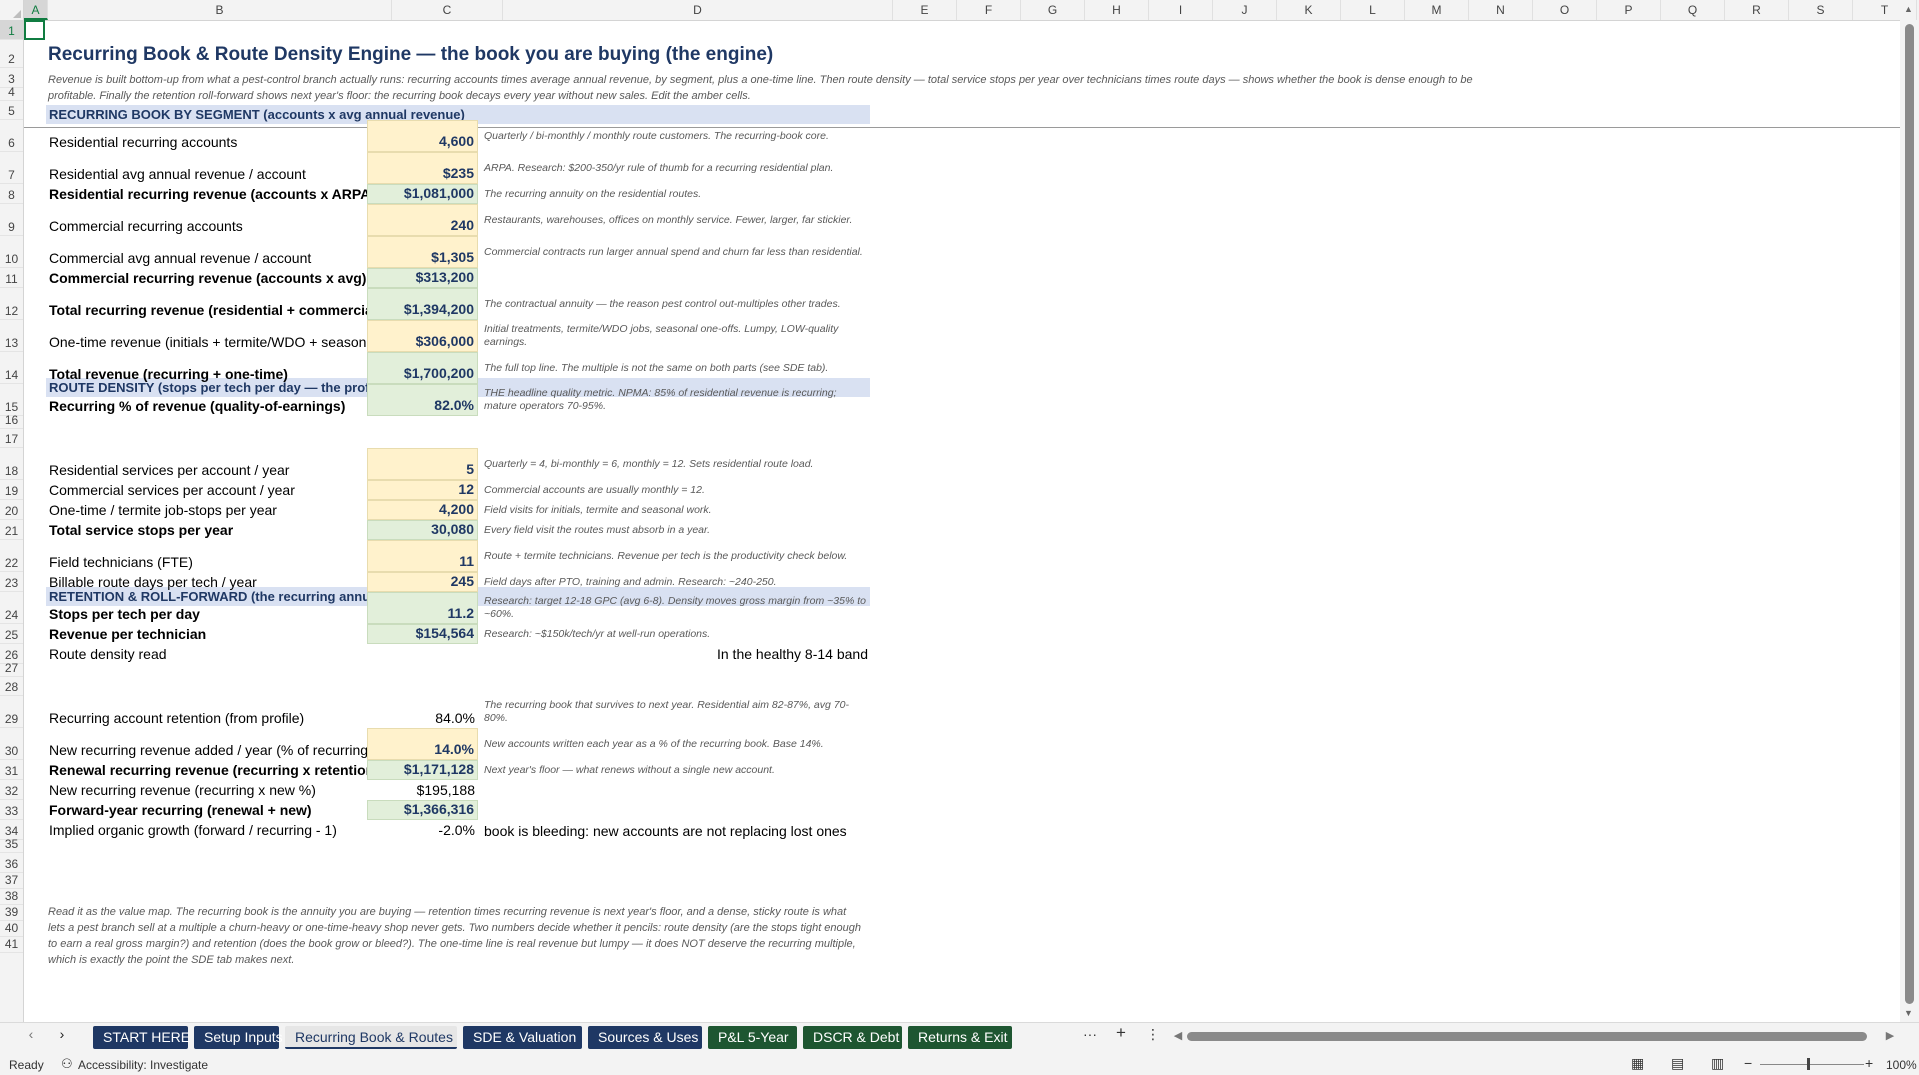 This screenshot has width=1919, height=1075. What do you see at coordinates (1909, 514) in the screenshot?
I see `vertical-scroll-thumb` at bounding box center [1909, 514].